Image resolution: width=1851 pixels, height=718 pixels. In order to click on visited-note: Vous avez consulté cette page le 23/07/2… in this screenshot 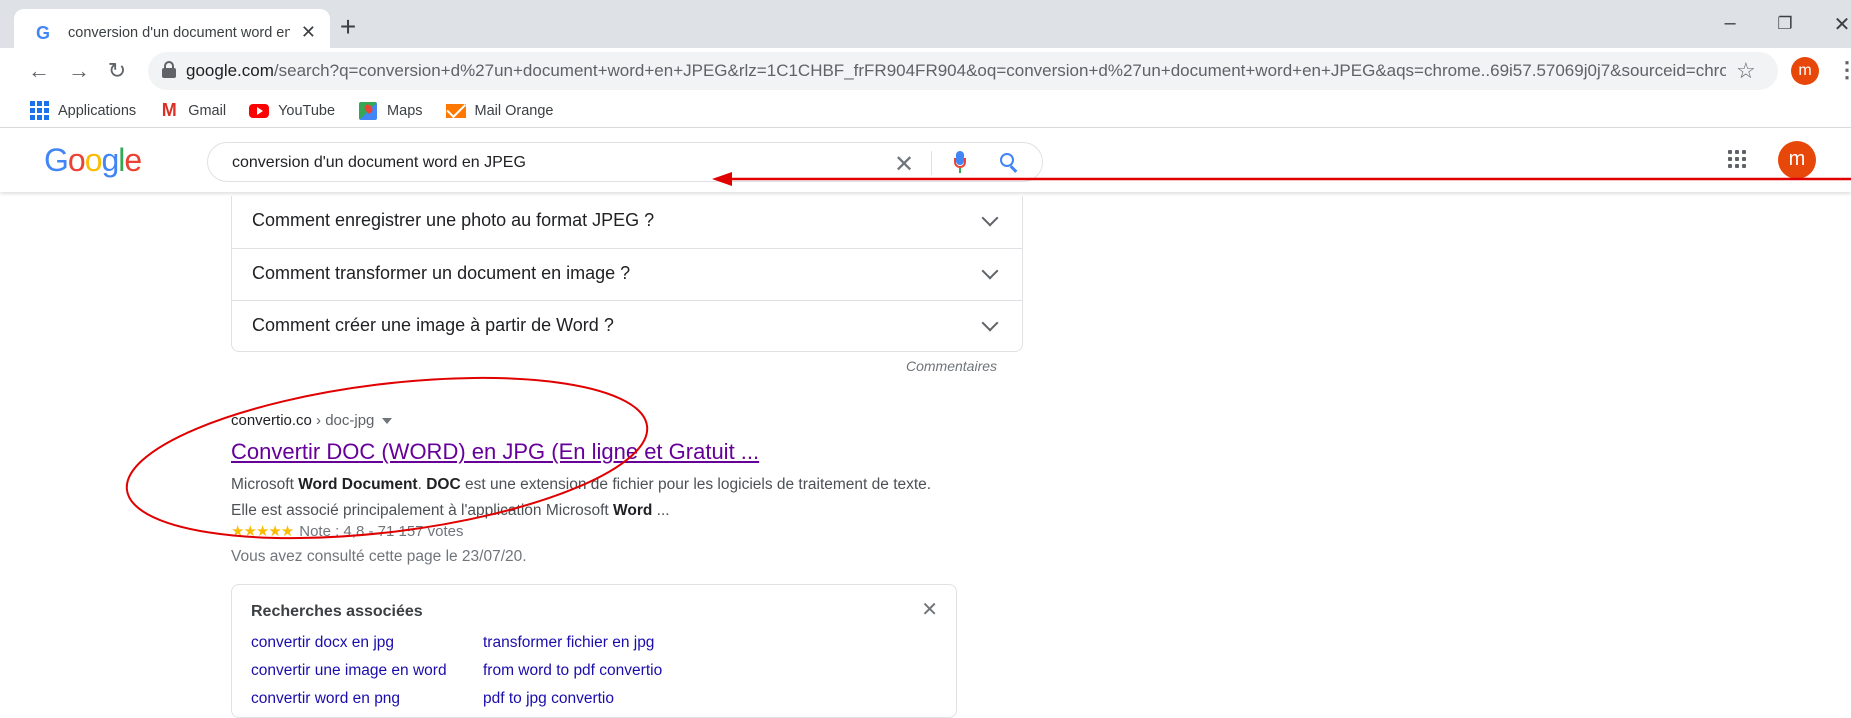, I will do `click(379, 556)`.